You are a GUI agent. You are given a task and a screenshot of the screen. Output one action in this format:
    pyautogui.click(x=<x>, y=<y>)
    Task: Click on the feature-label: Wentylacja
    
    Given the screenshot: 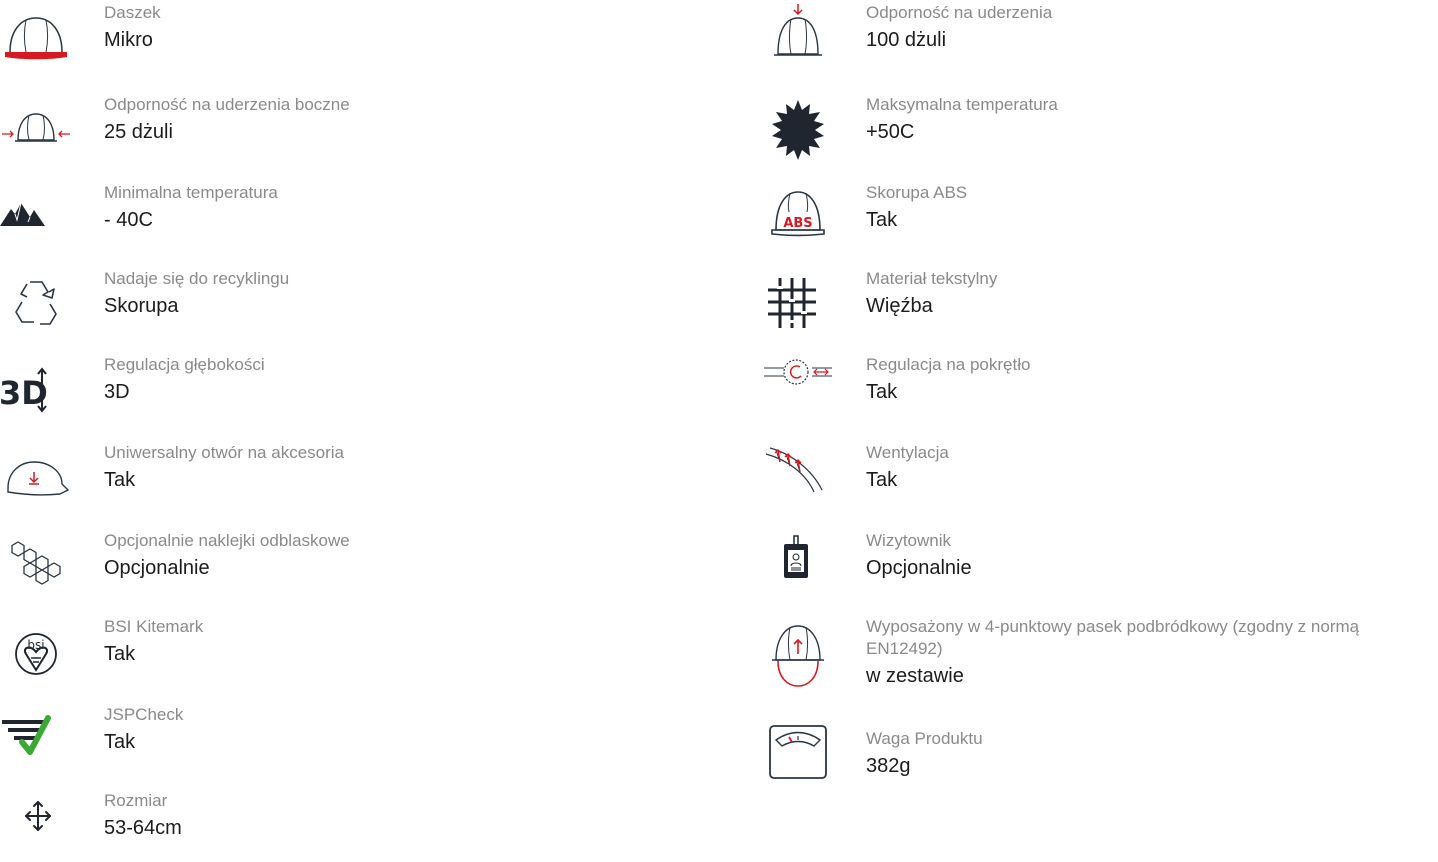 What is the action you would take?
    pyautogui.click(x=907, y=452)
    